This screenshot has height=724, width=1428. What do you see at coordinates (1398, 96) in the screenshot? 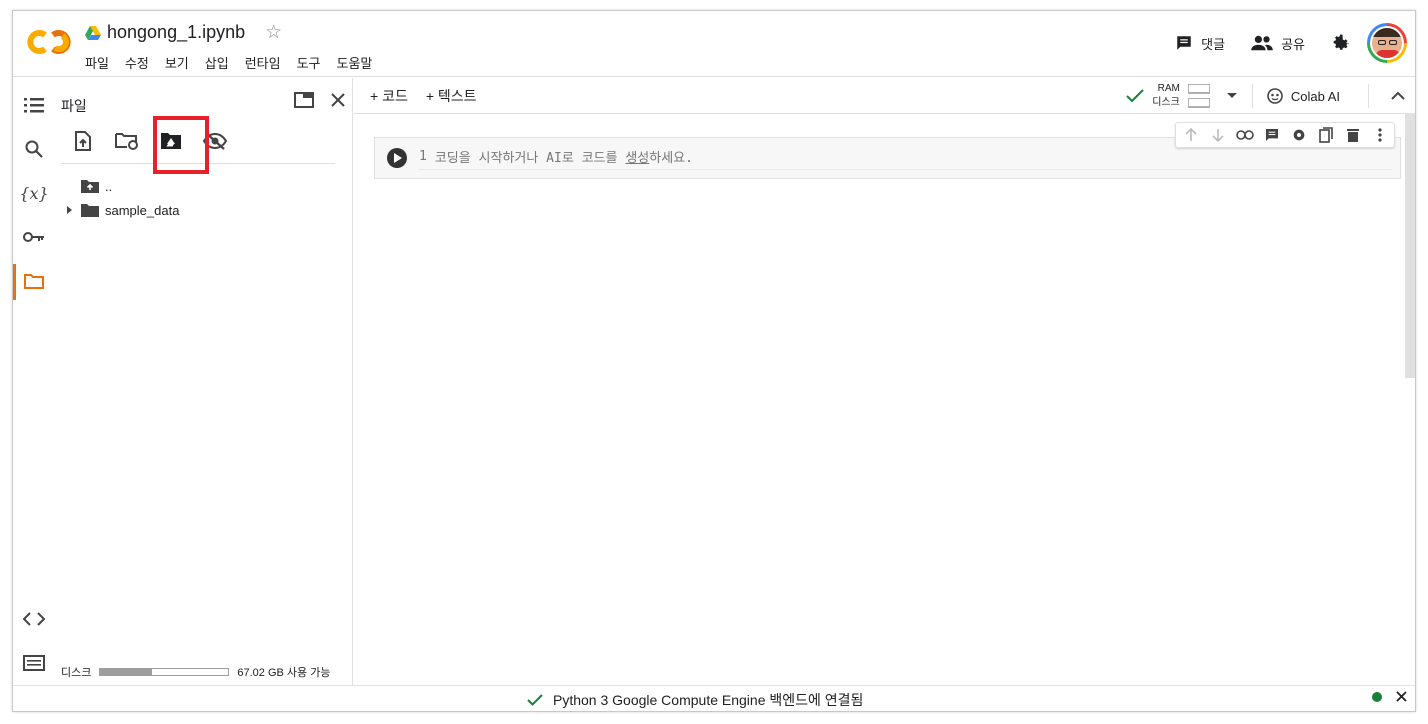
I see `chevron-up-icon` at bounding box center [1398, 96].